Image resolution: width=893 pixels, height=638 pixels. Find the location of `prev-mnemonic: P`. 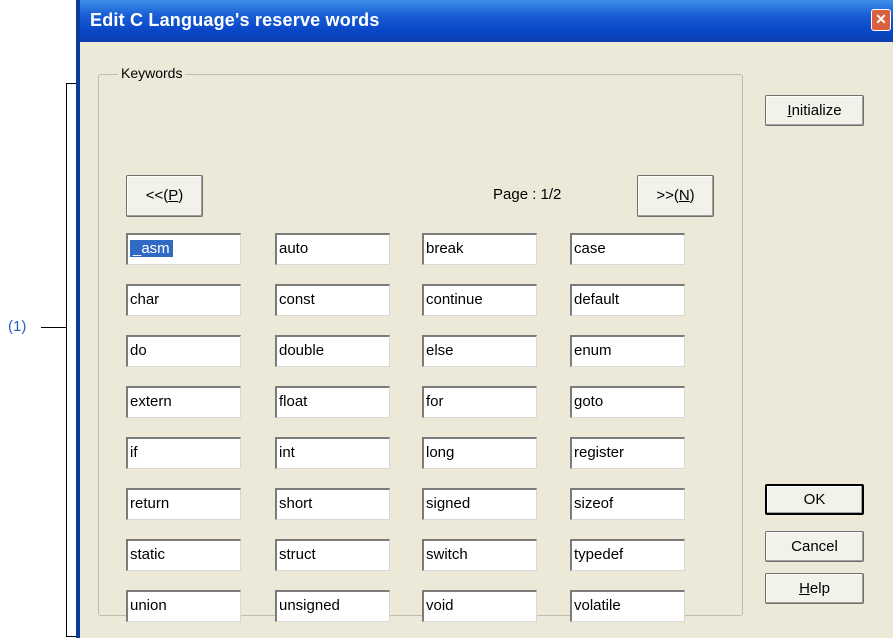

prev-mnemonic: P is located at coordinates (173, 195).